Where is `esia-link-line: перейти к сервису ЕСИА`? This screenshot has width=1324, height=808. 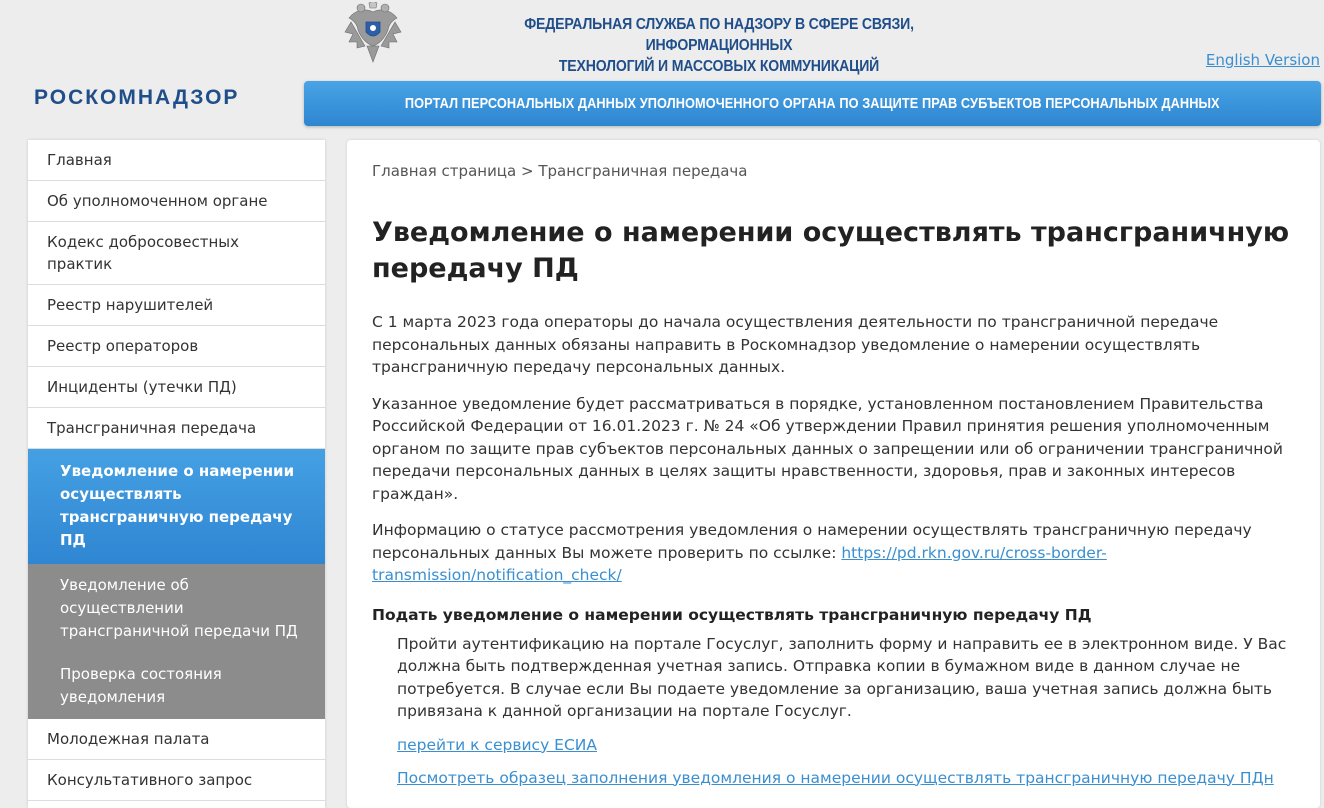
esia-link-line: перейти к сервису ЕСИА is located at coordinates (845, 745).